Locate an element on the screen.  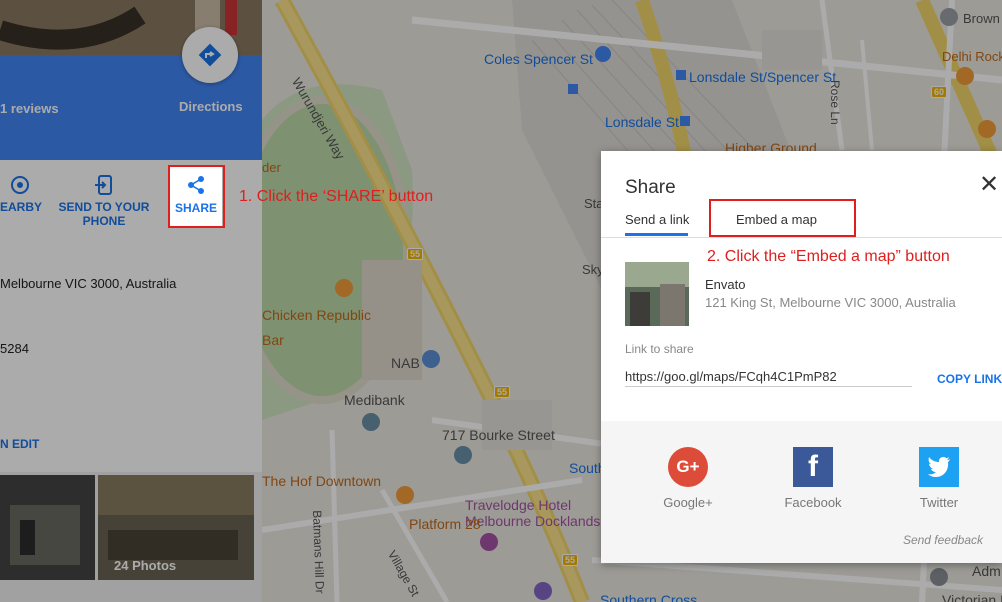
tab-divider is located at coordinates (801, 237).